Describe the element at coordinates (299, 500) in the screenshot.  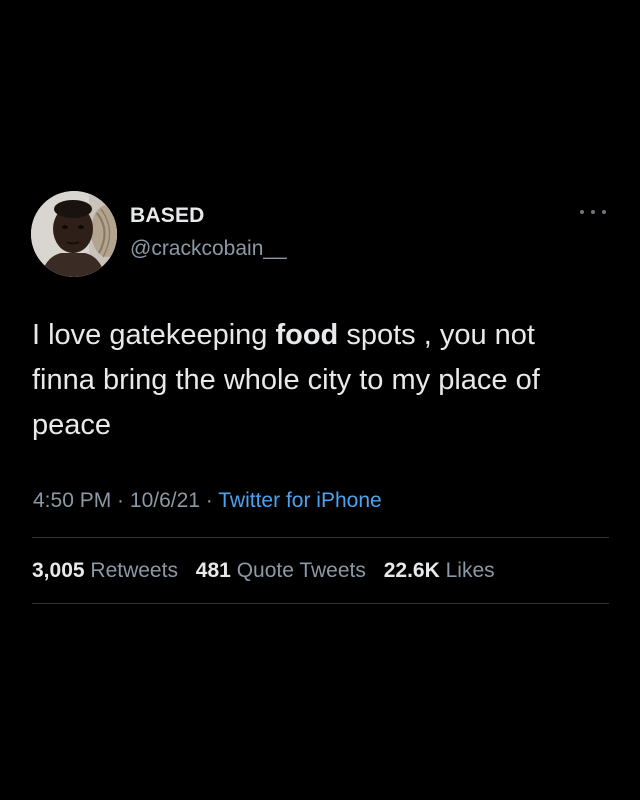
I see `tweet-source: Twitter for iPhone` at that location.